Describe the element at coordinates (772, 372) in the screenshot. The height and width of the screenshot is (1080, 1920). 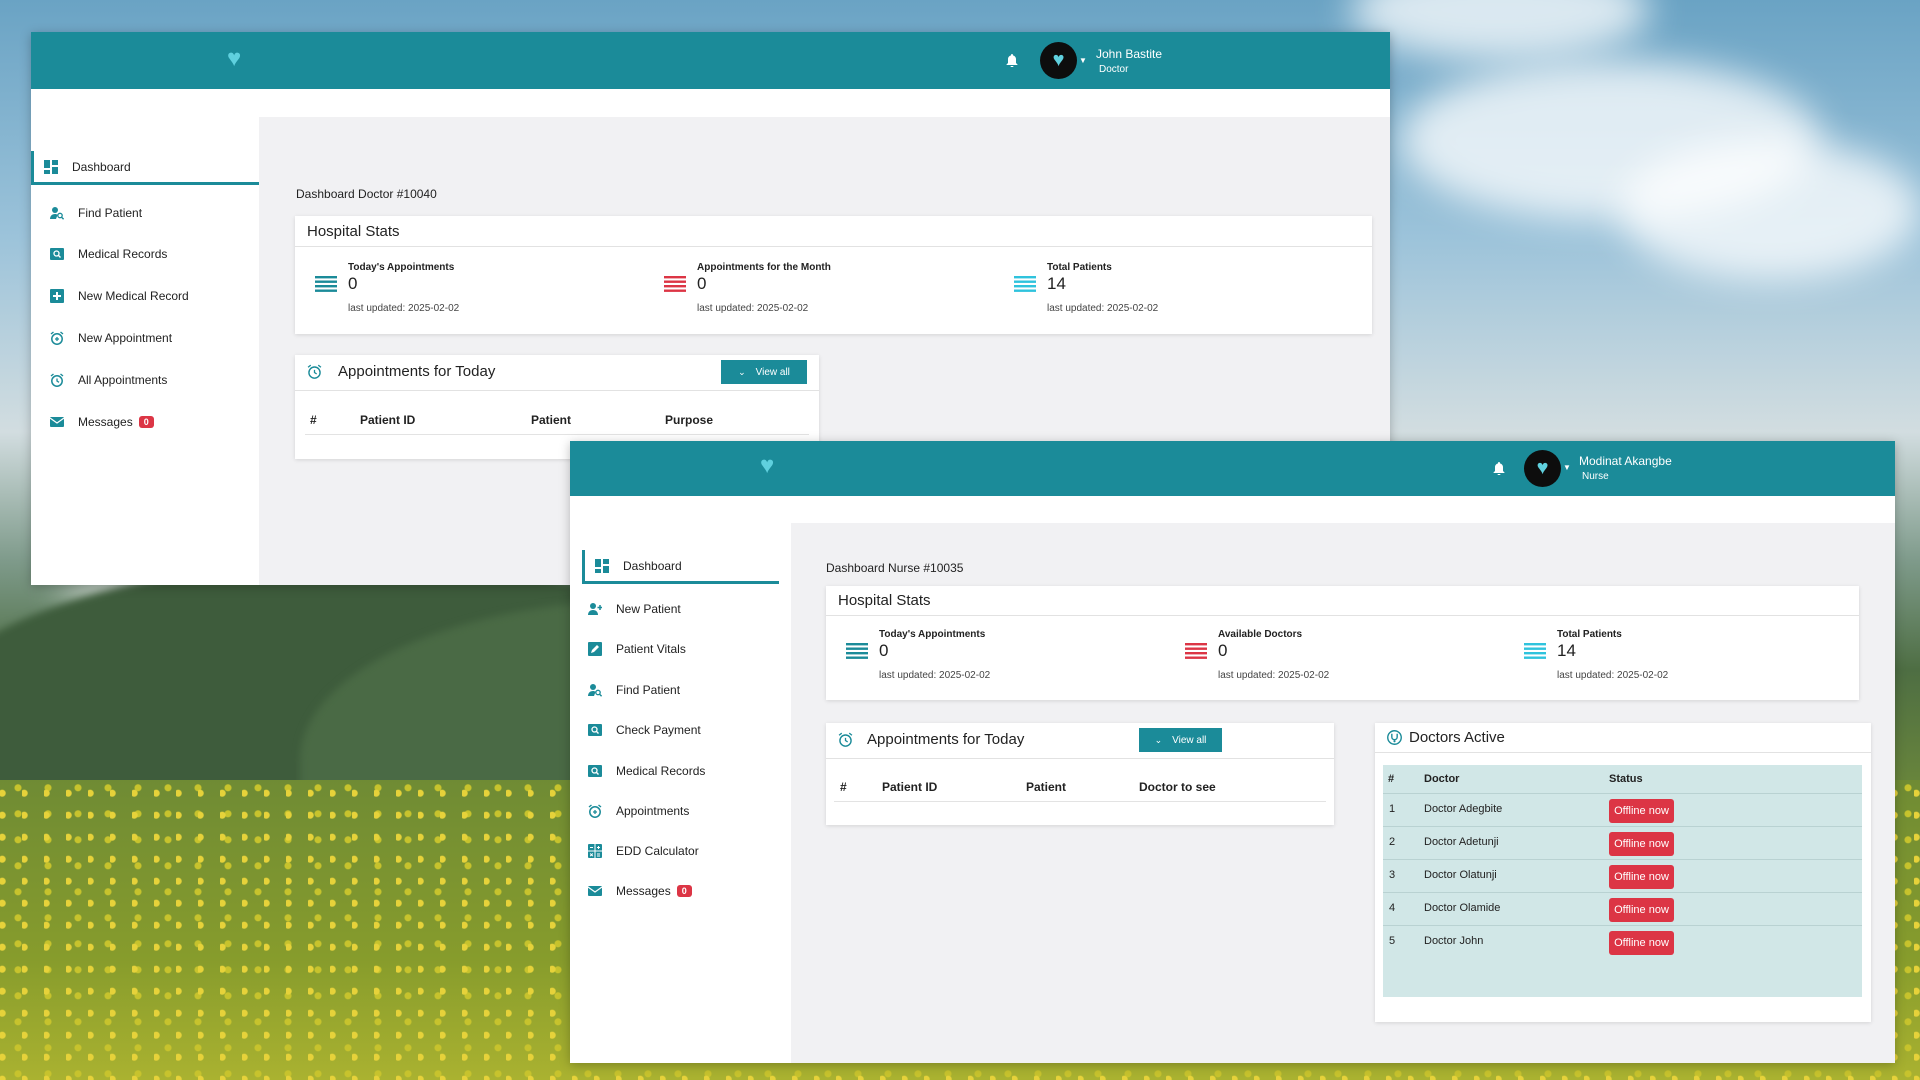
I see `view-all-label: View all` at that location.